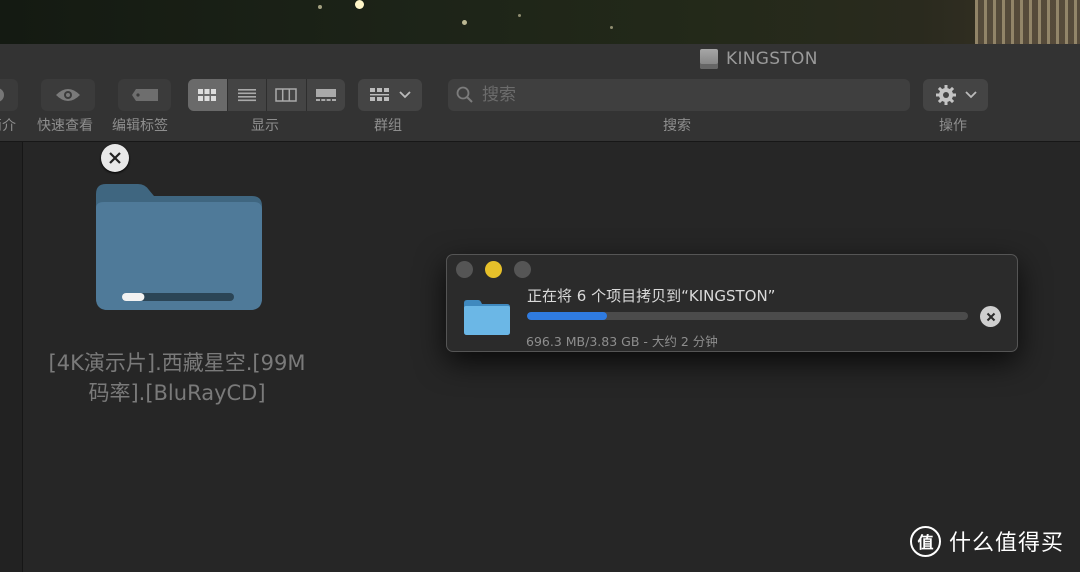 The height and width of the screenshot is (572, 1080). I want to click on search-icon, so click(464, 94).